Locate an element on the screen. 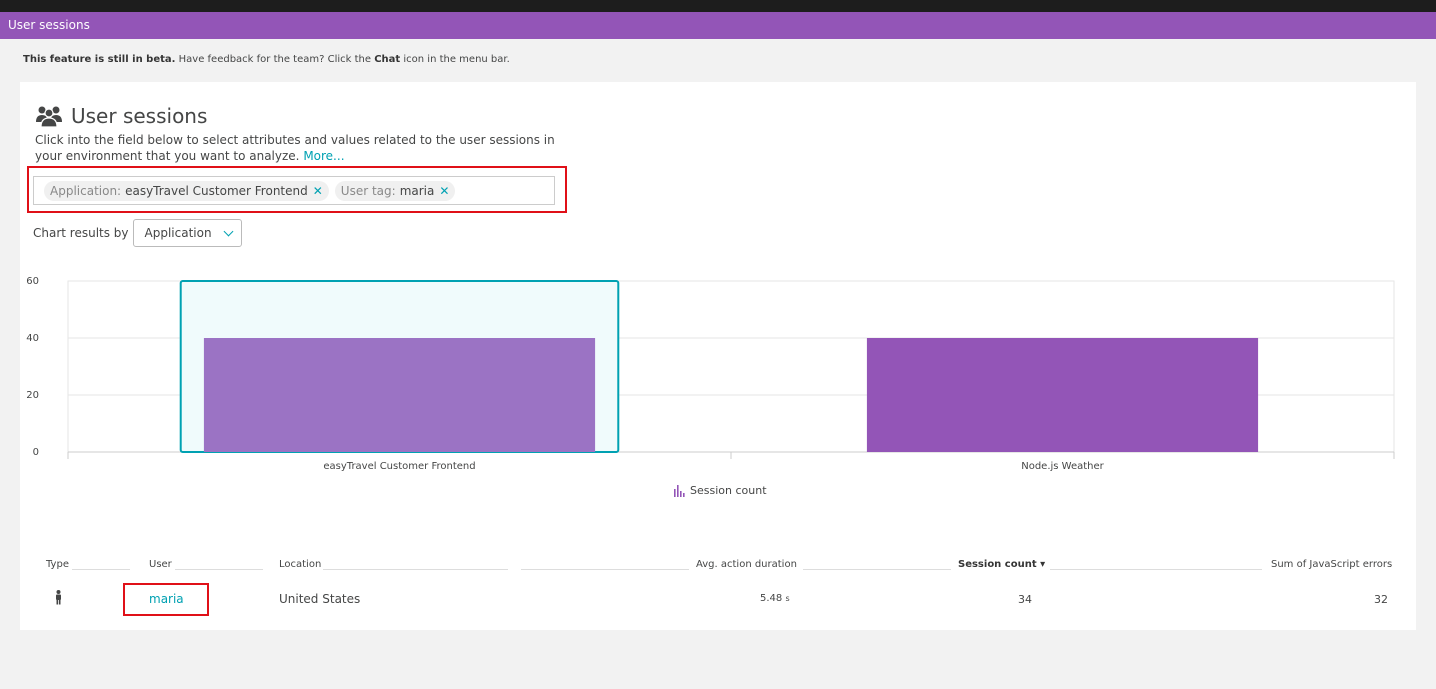  avg-action-cell: 5.48 s is located at coordinates (775, 598).